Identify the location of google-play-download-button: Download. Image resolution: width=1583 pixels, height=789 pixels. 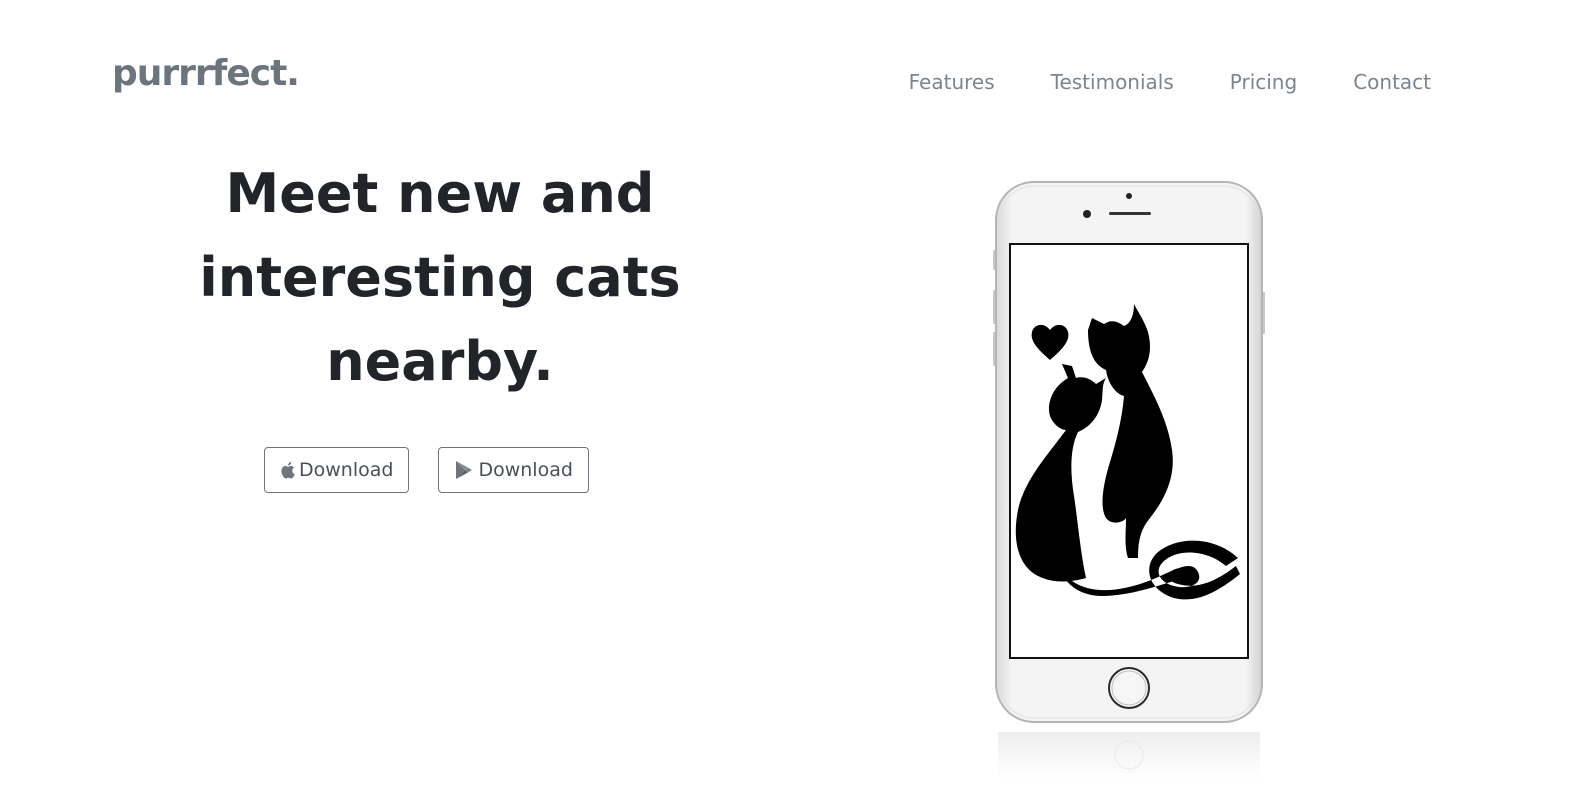
(513, 470).